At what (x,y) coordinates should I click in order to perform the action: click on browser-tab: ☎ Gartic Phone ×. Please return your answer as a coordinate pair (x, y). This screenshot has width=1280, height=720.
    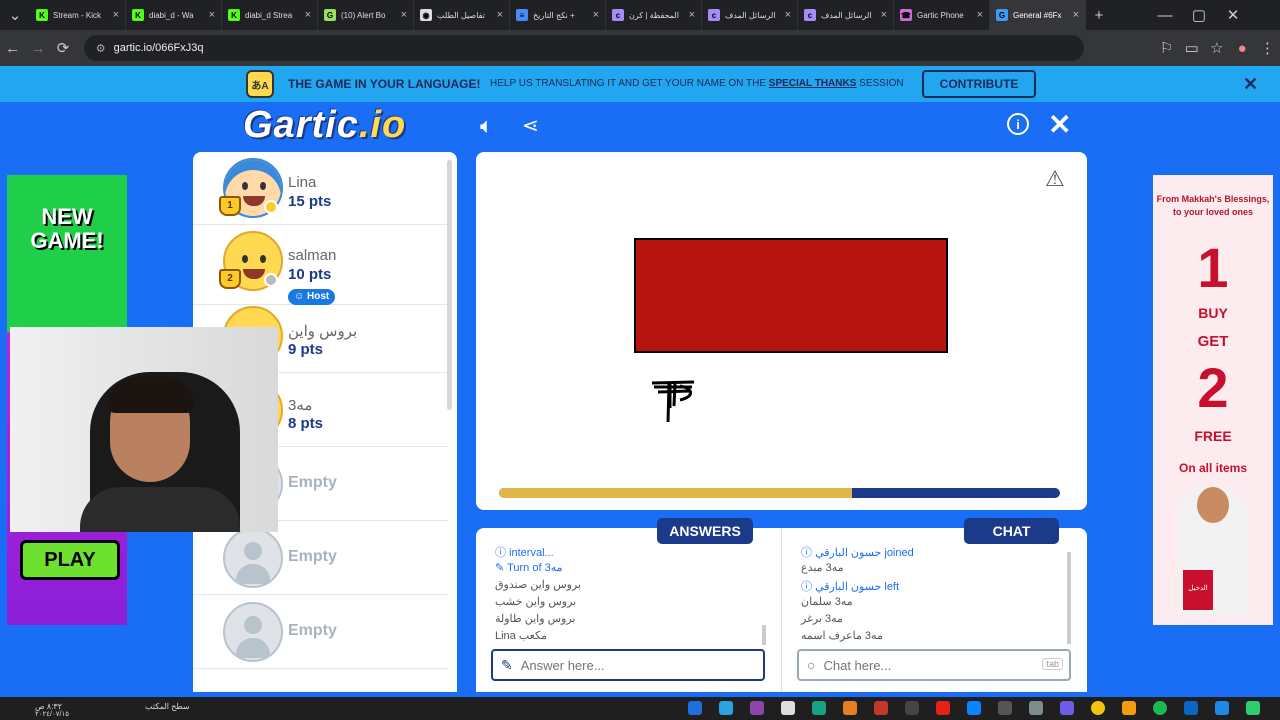
    Looking at the image, I should click on (942, 15).